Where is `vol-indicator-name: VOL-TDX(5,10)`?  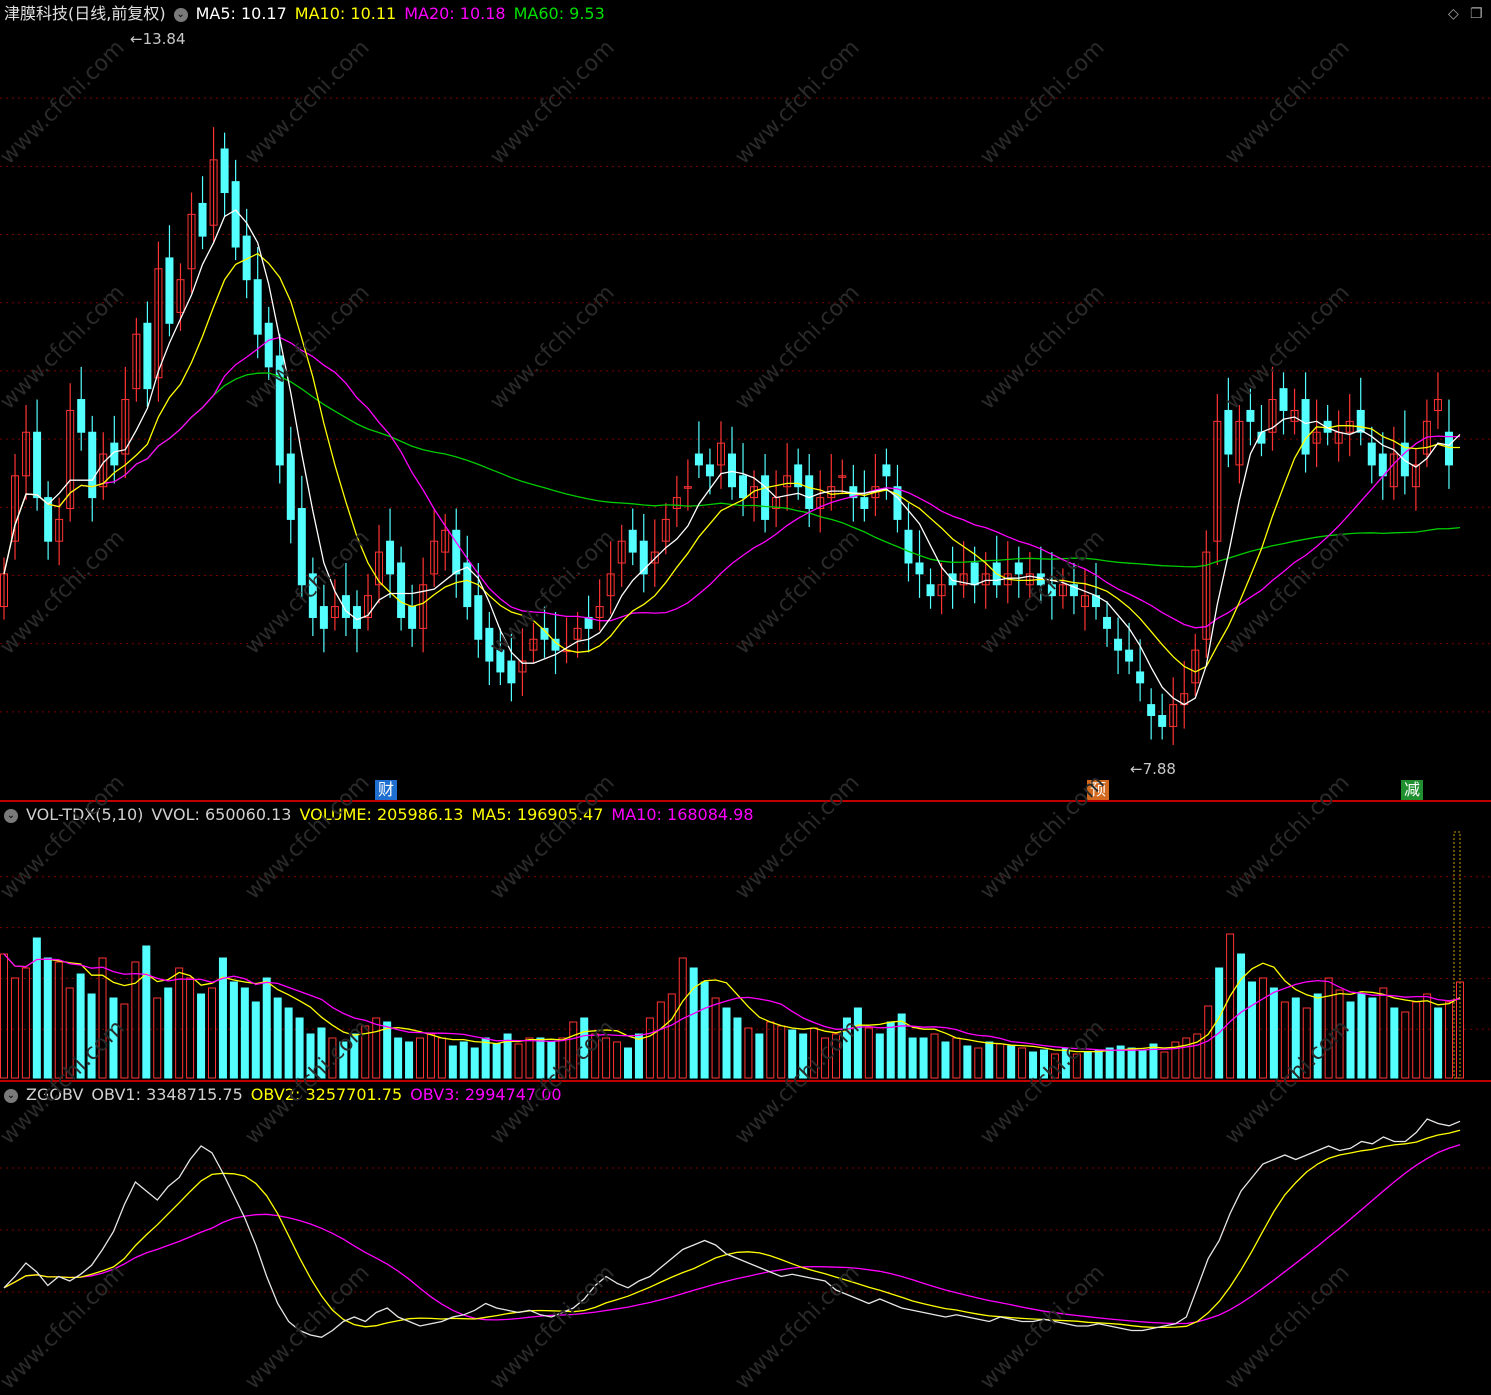 vol-indicator-name: VOL-TDX(5,10) is located at coordinates (85, 814).